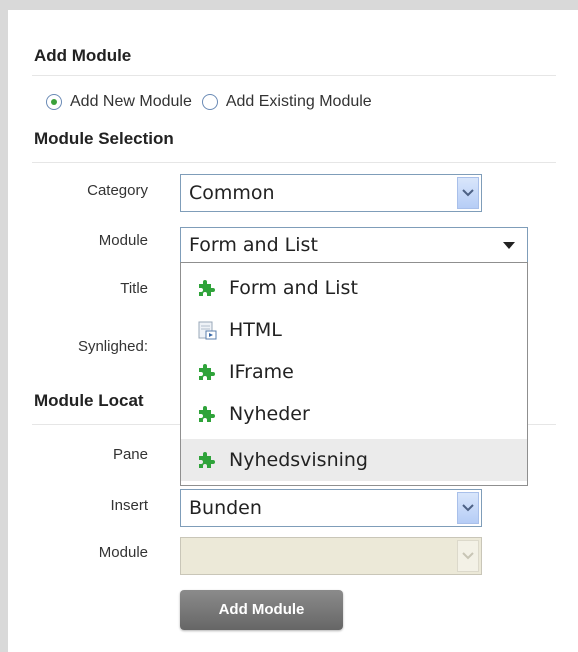  What do you see at coordinates (134, 288) in the screenshot?
I see `title-label: Title` at bounding box center [134, 288].